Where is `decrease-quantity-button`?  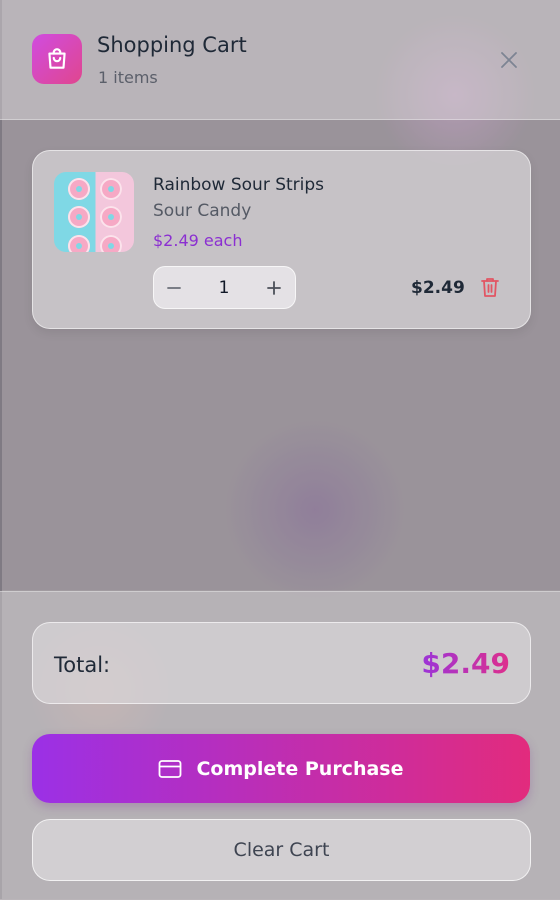 decrease-quantity-button is located at coordinates (174, 287).